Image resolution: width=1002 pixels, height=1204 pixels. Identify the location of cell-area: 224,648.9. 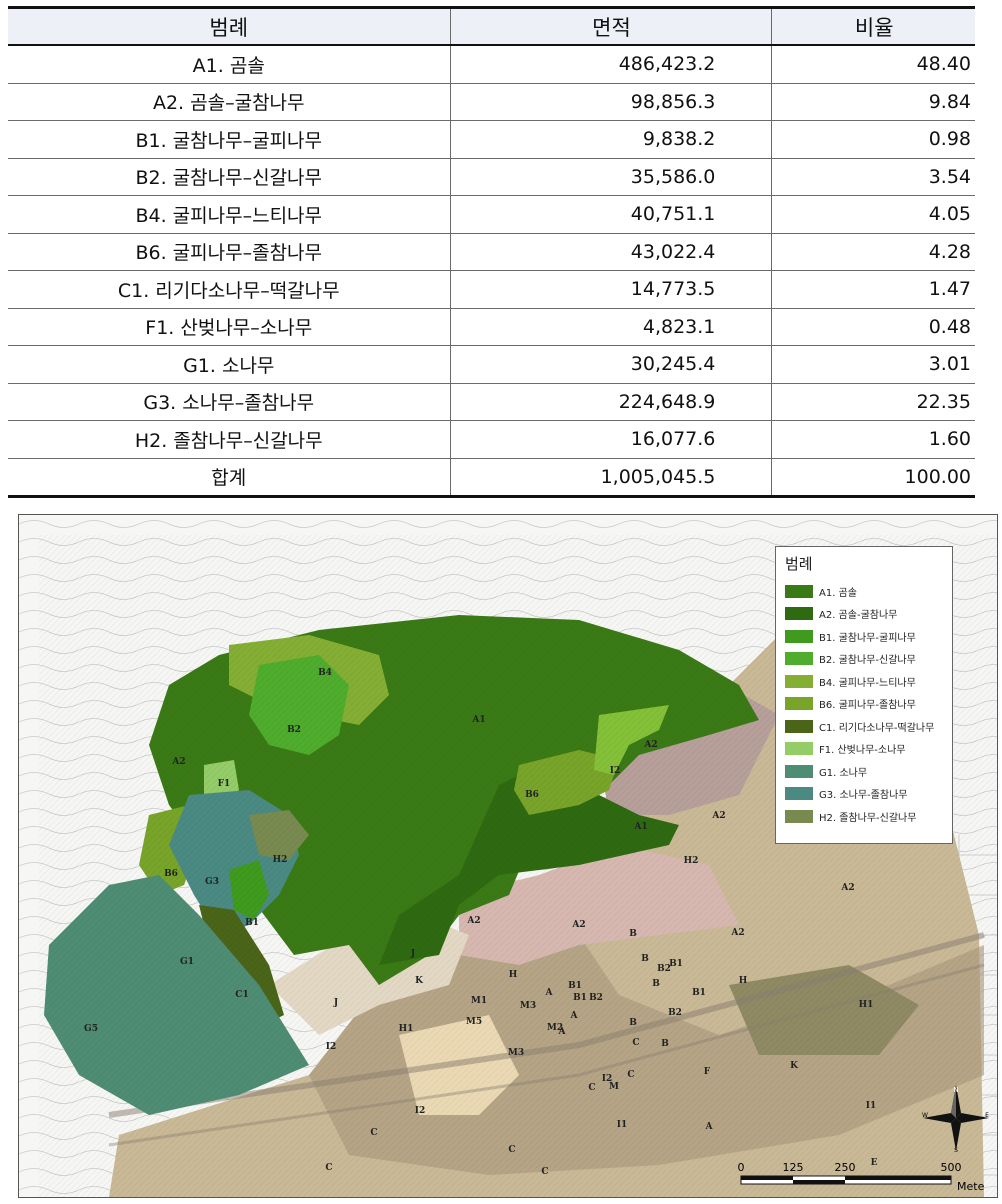
(610, 402).